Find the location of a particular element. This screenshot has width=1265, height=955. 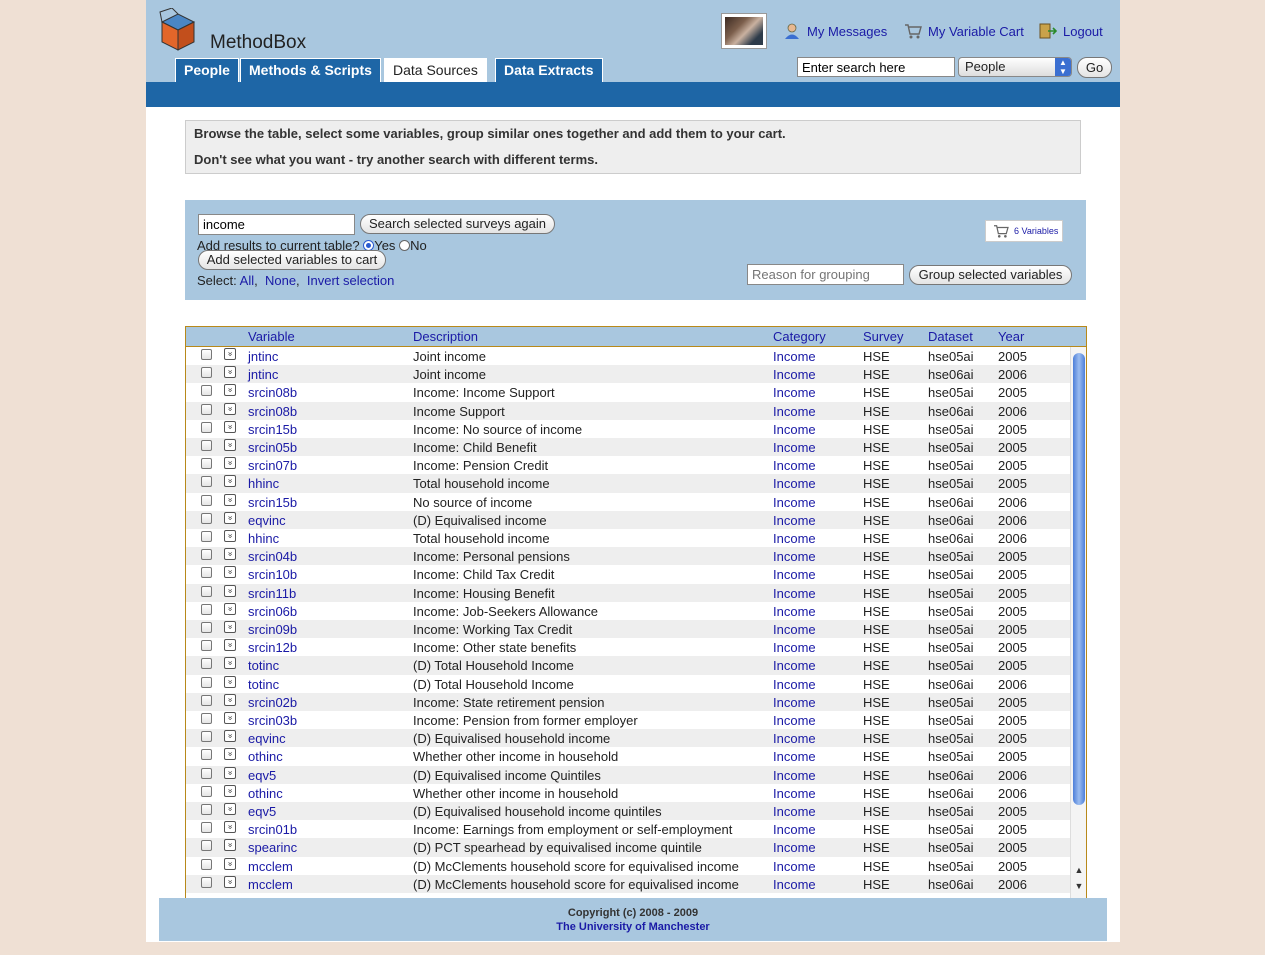

my-messages-link: My Messages is located at coordinates (835, 31).